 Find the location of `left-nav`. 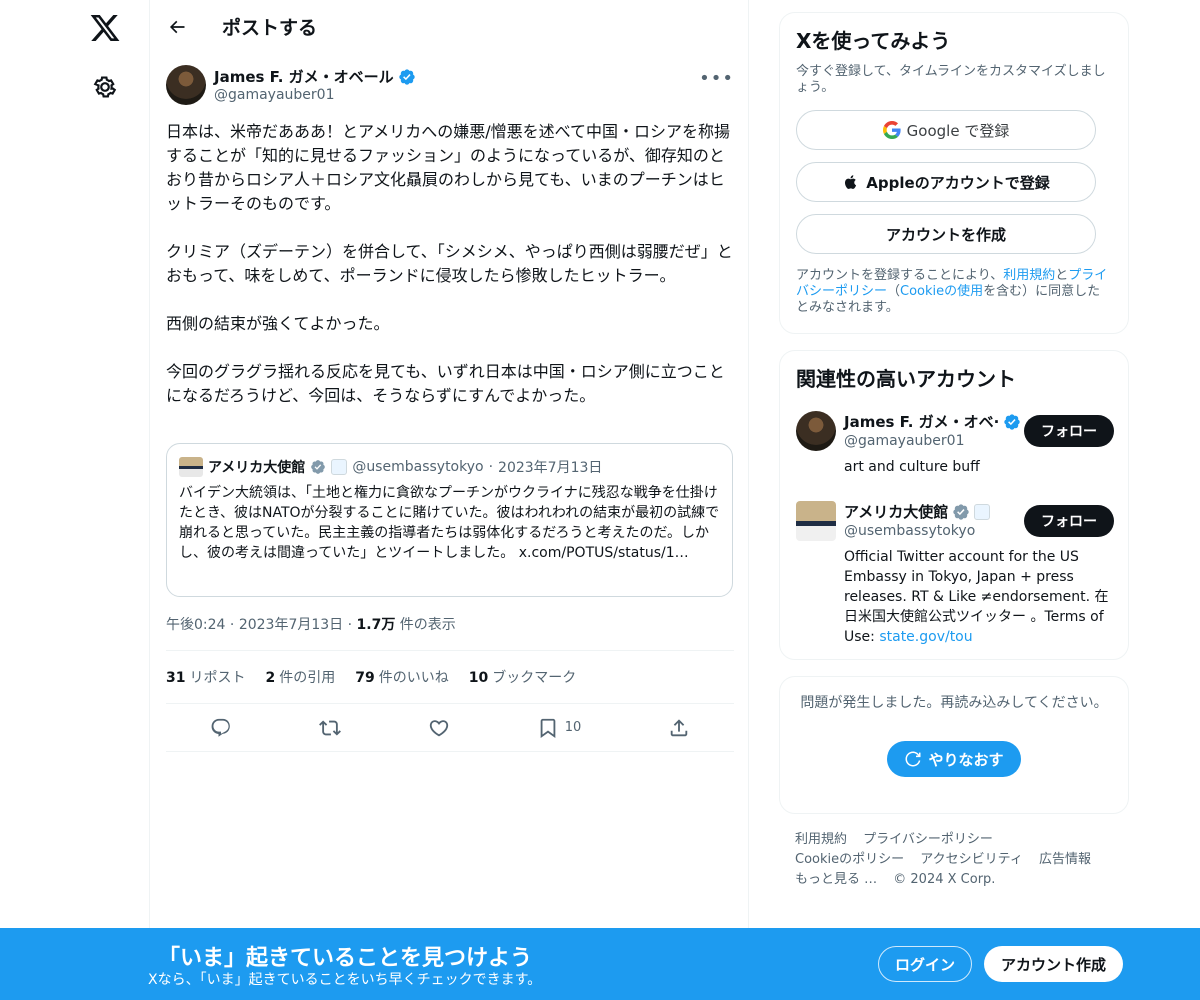

left-nav is located at coordinates (74, 500).